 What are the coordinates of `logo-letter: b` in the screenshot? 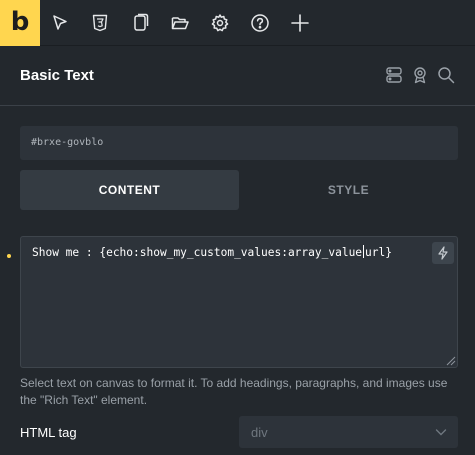 It's located at (20, 21).